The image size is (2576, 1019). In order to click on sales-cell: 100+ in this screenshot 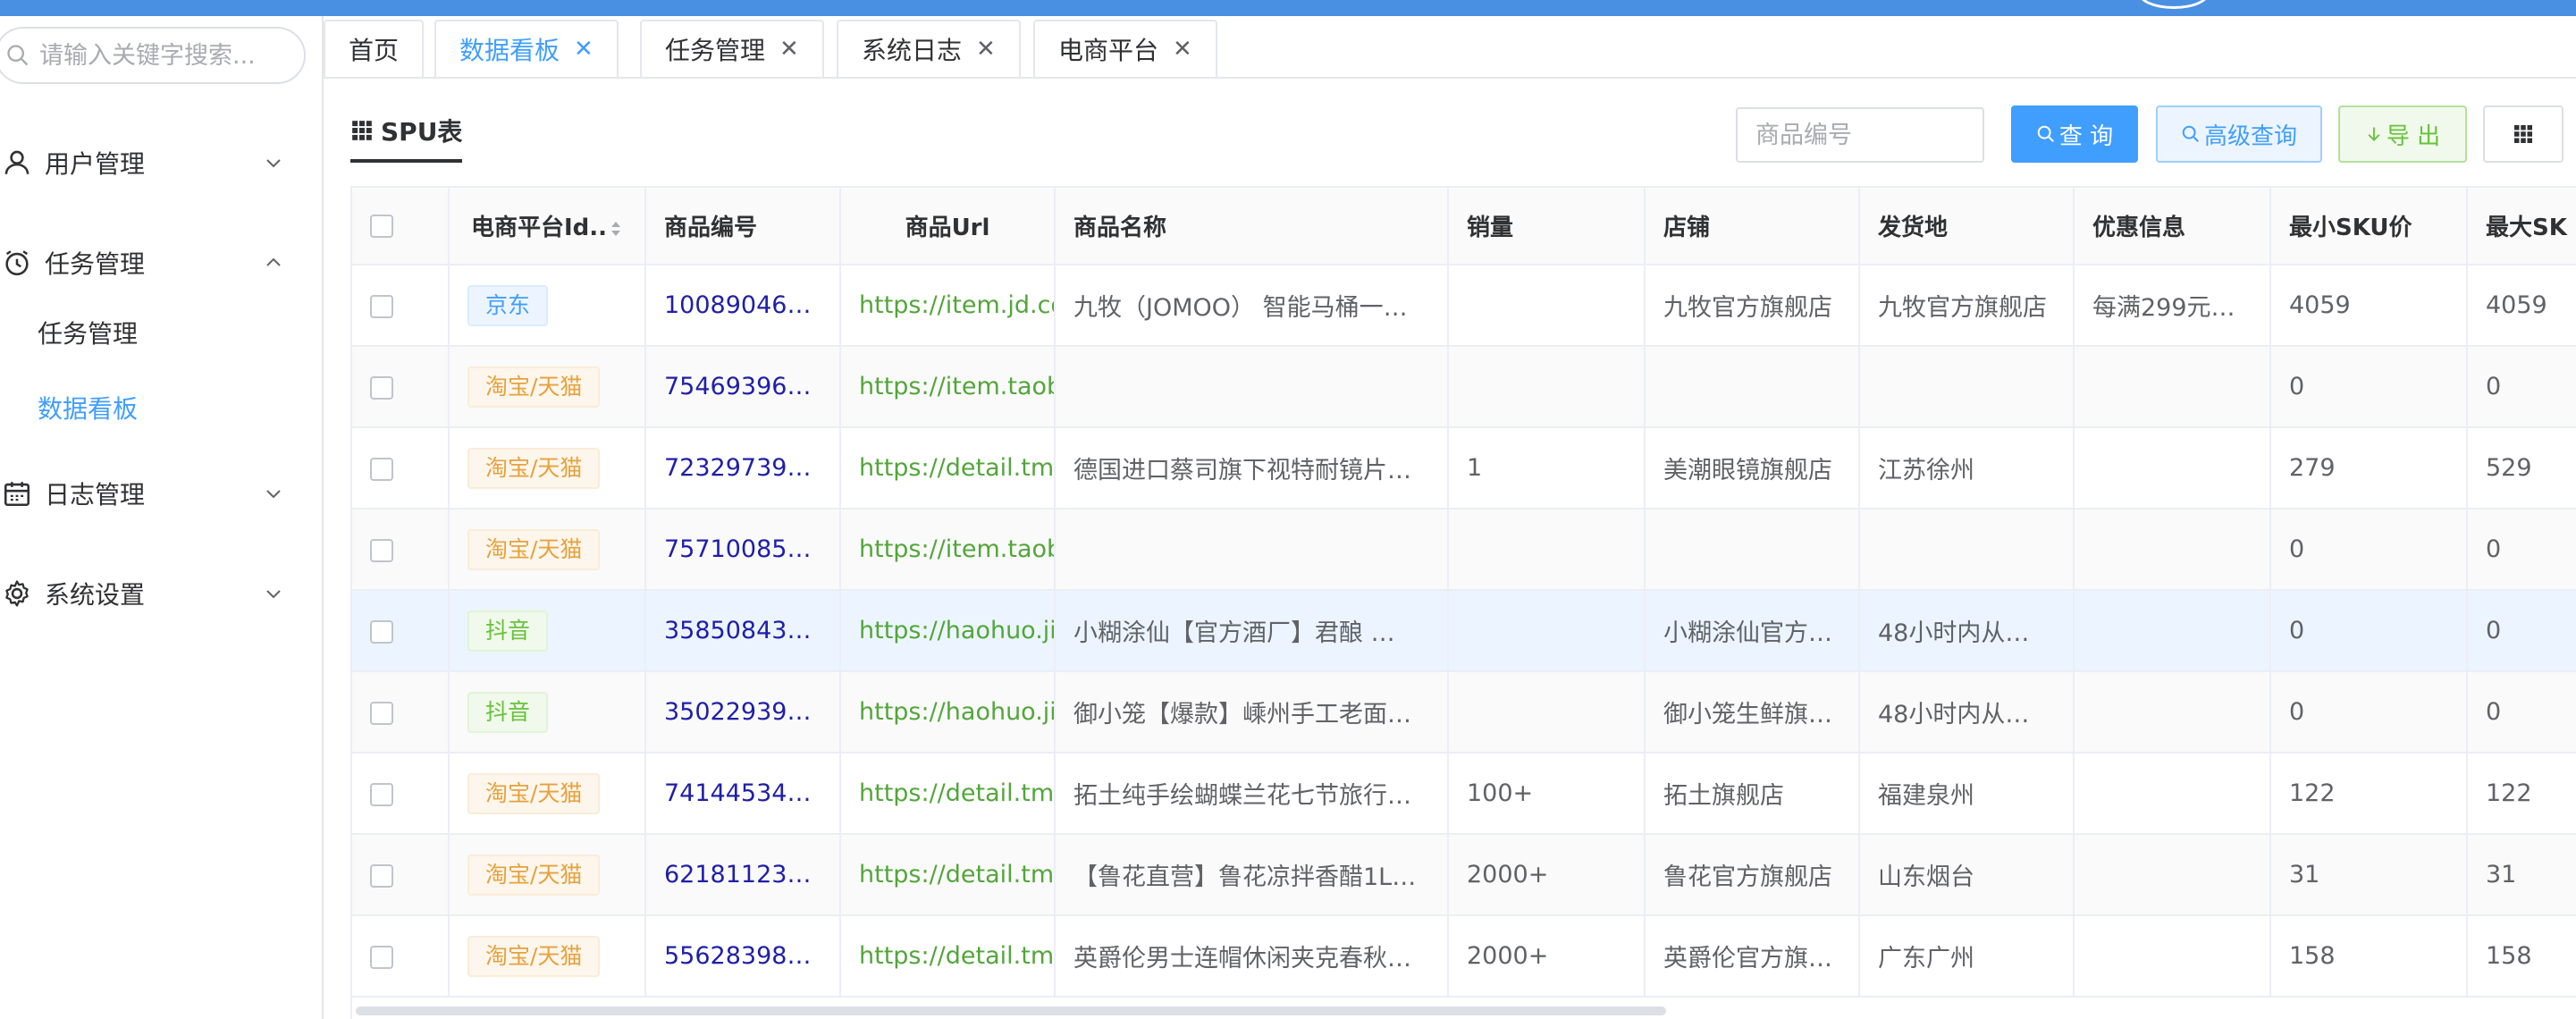, I will do `click(1547, 794)`.